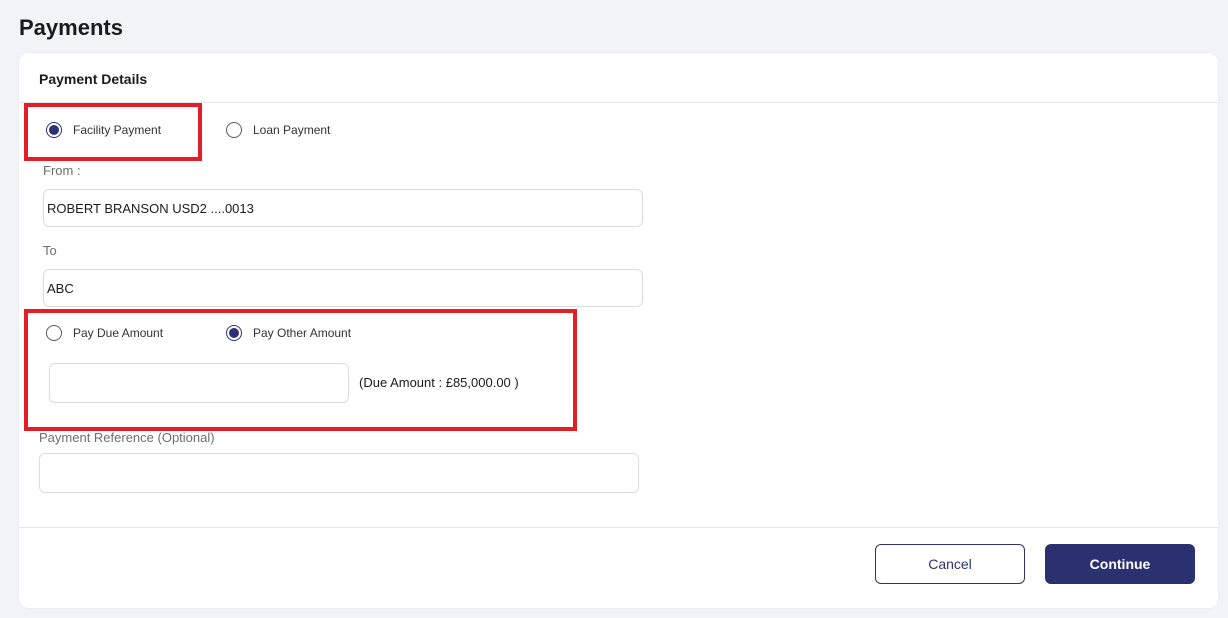  Describe the element at coordinates (950, 564) in the screenshot. I see `cancel-button: Cancel` at that location.